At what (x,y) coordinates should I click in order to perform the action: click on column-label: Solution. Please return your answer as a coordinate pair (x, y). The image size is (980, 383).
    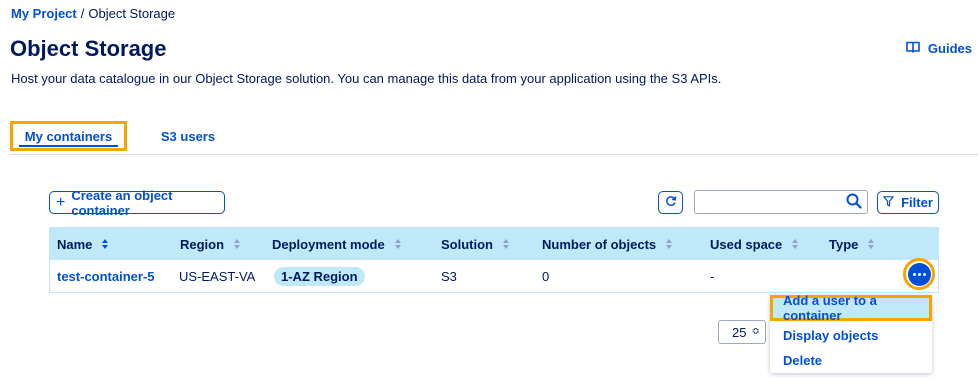
    Looking at the image, I should click on (467, 244).